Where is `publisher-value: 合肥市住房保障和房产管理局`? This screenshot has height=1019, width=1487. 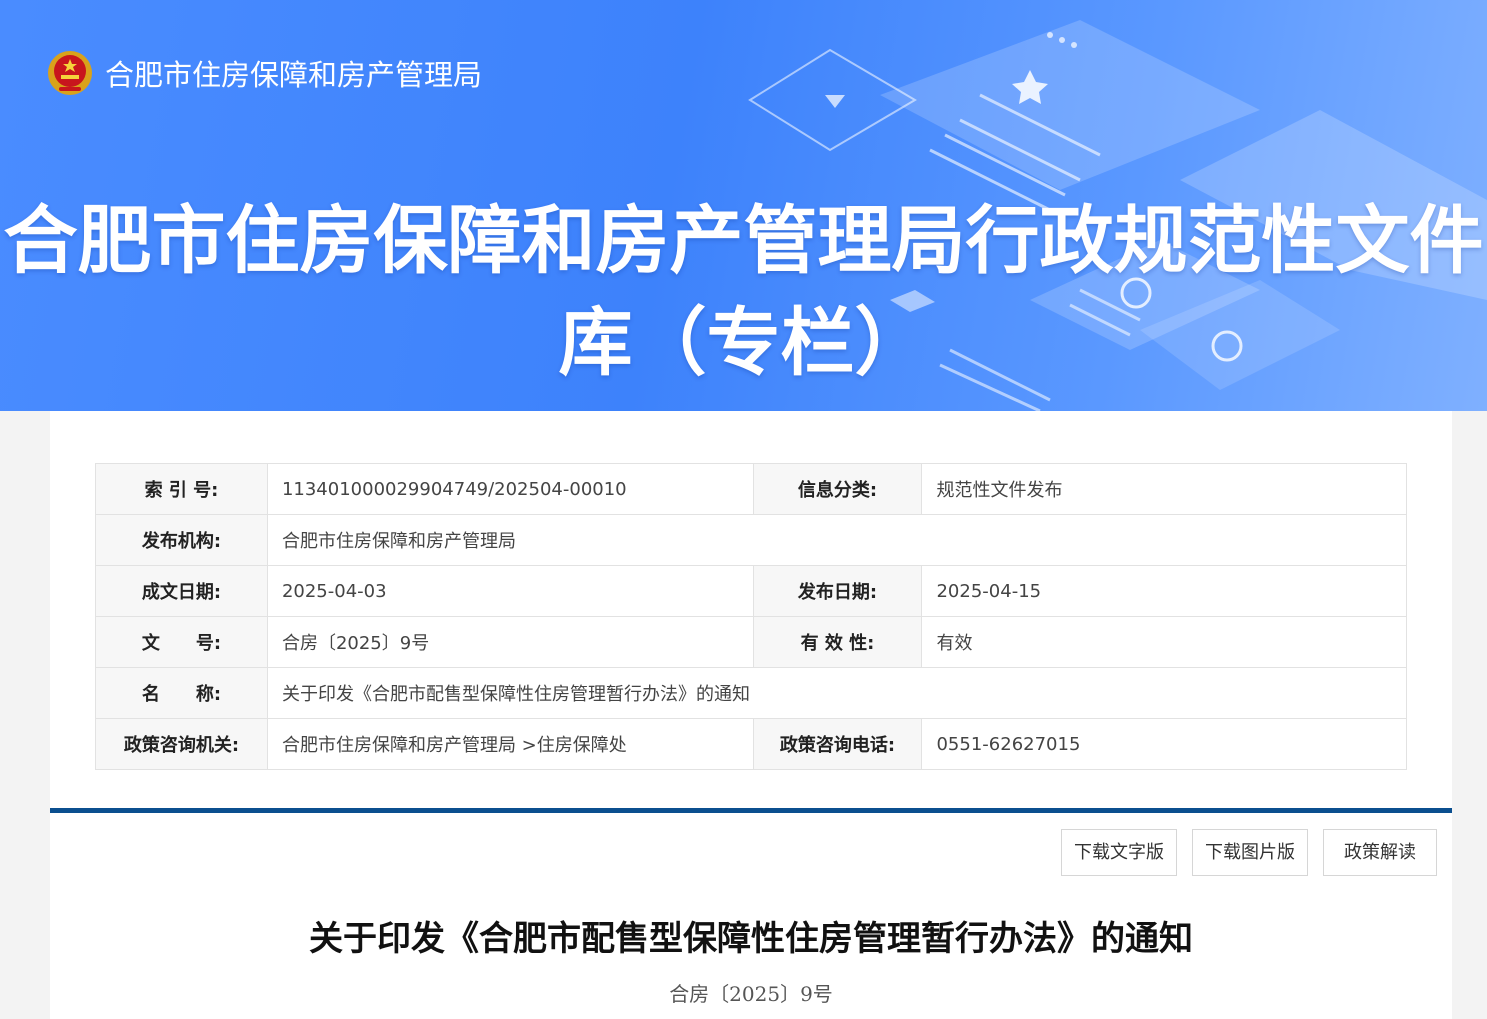 publisher-value: 合肥市住房保障和房产管理局 is located at coordinates (837, 540).